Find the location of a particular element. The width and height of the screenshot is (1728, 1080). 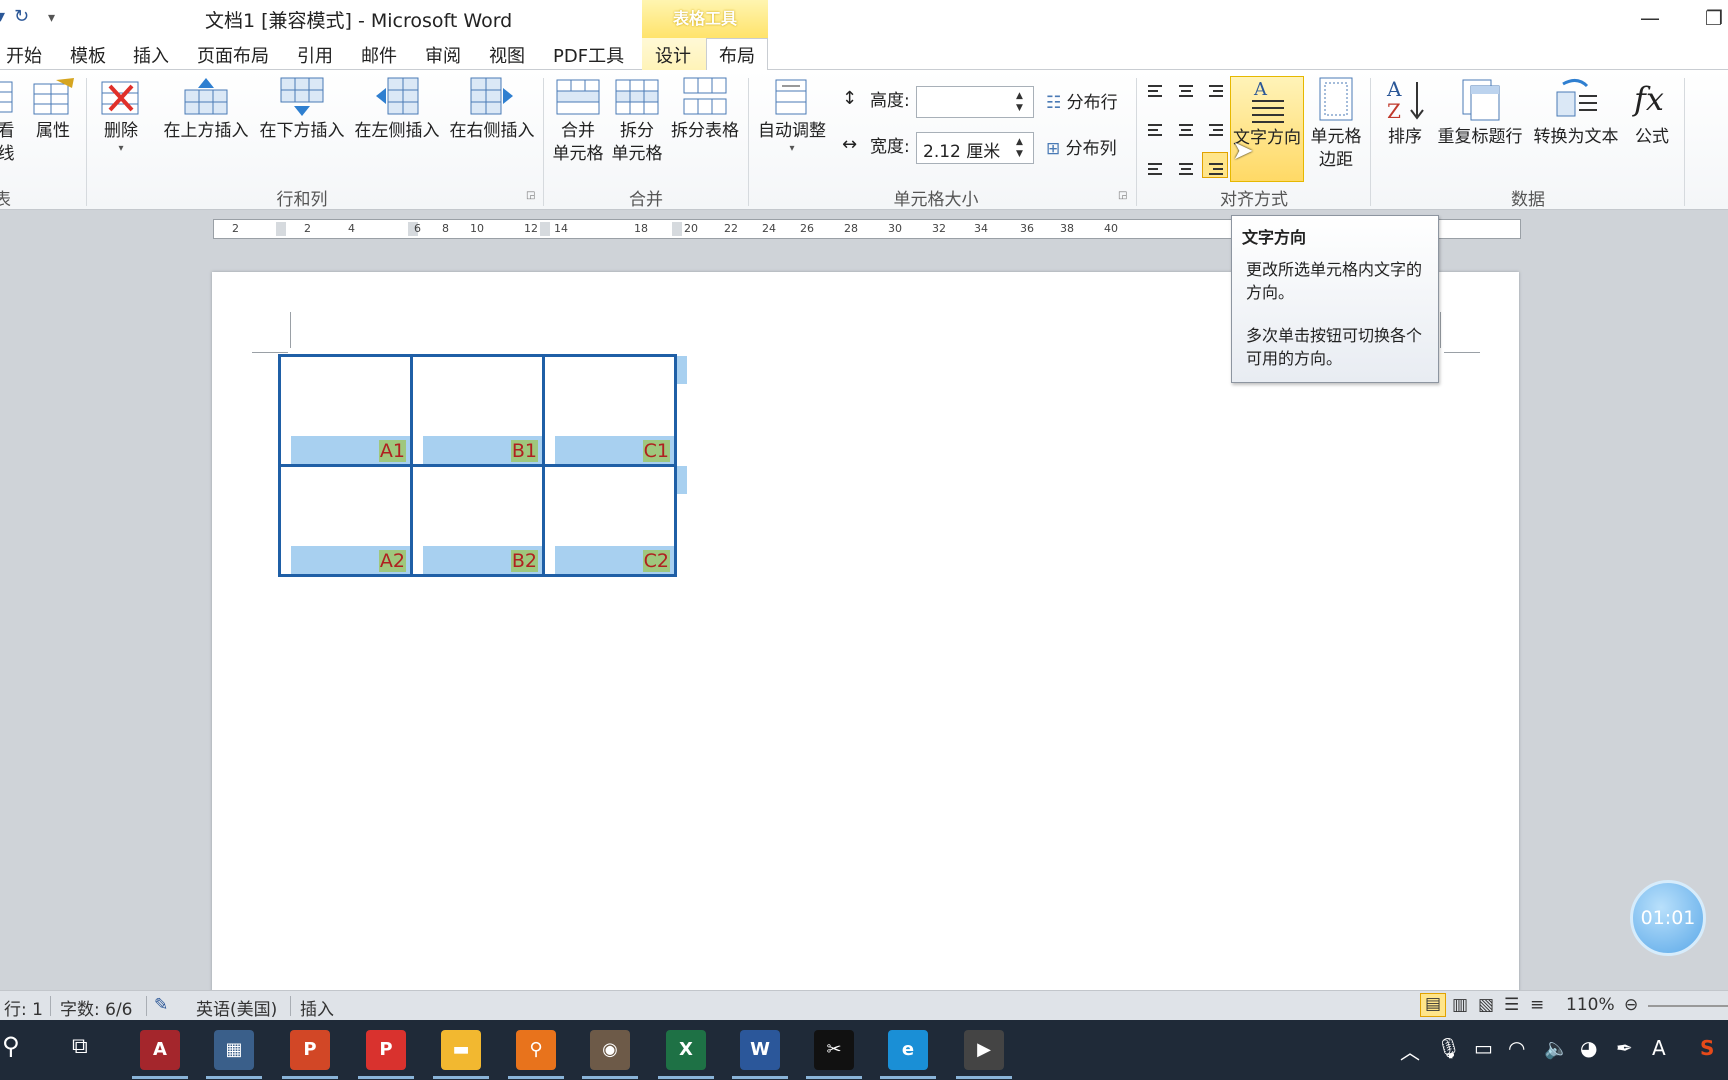

split-cells-icon is located at coordinates (637, 97).